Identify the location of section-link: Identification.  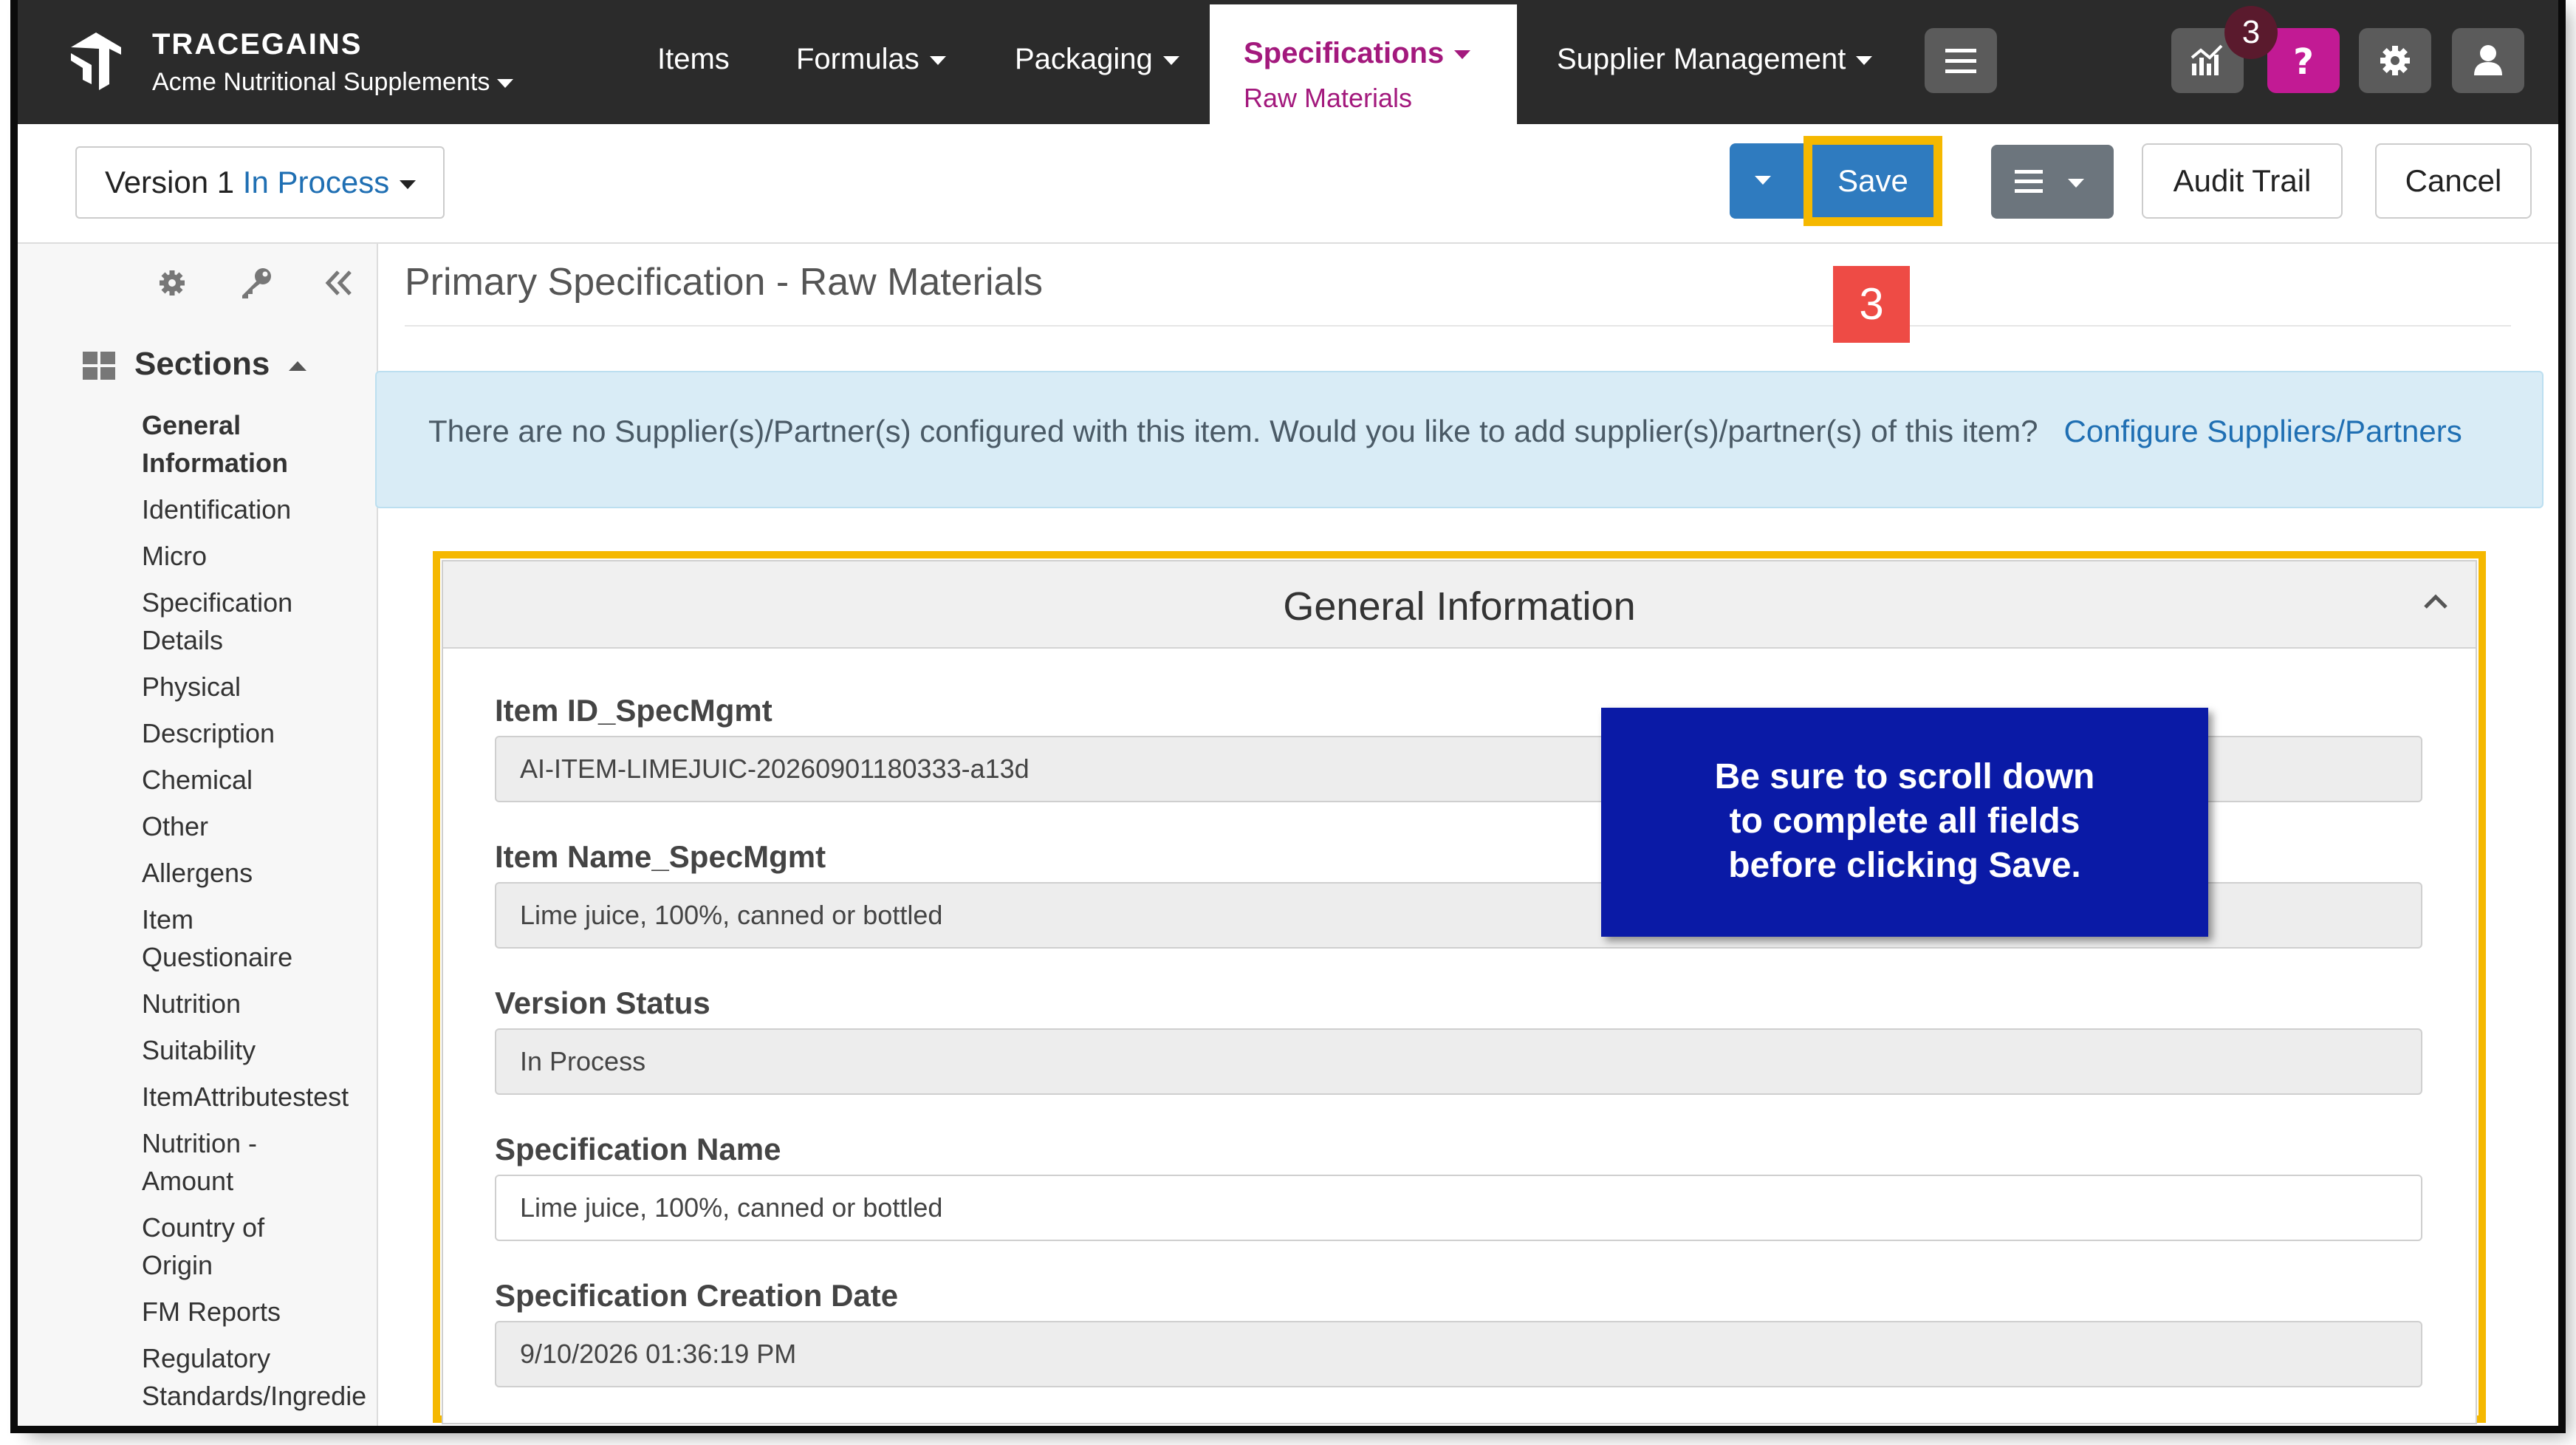
(260, 509).